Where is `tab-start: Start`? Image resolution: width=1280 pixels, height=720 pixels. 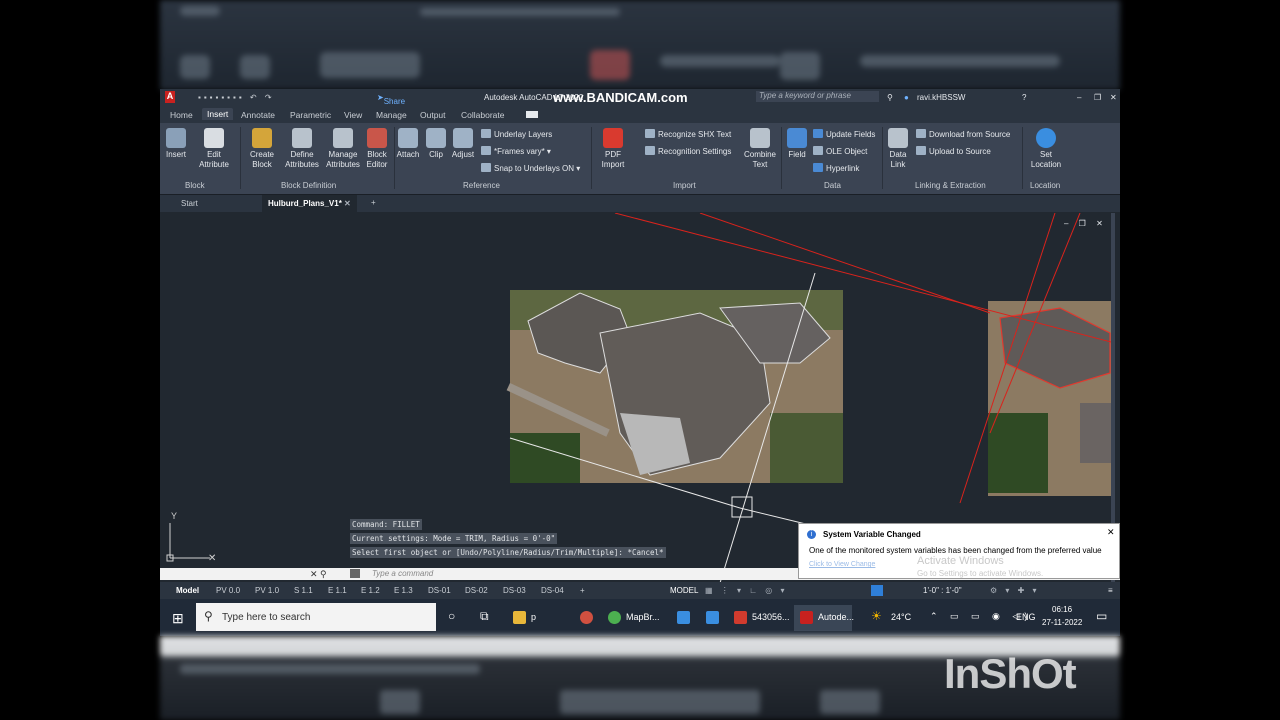
tab-start: Start is located at coordinates (189, 203).